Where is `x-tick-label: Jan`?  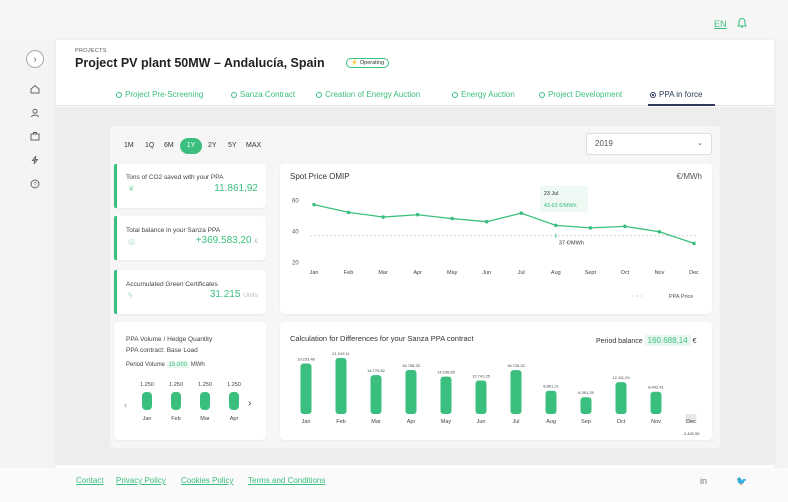 x-tick-label: Jan is located at coordinates (314, 273).